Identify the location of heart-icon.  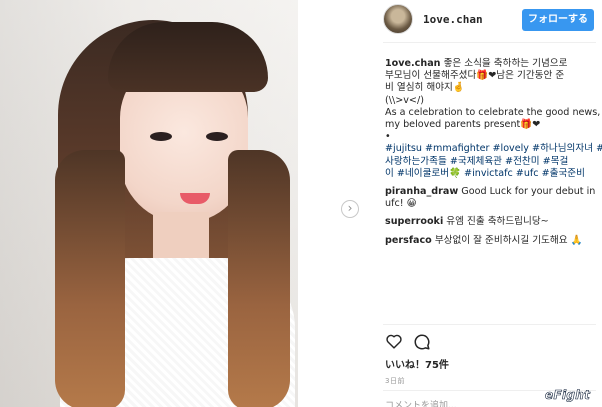
(394, 341).